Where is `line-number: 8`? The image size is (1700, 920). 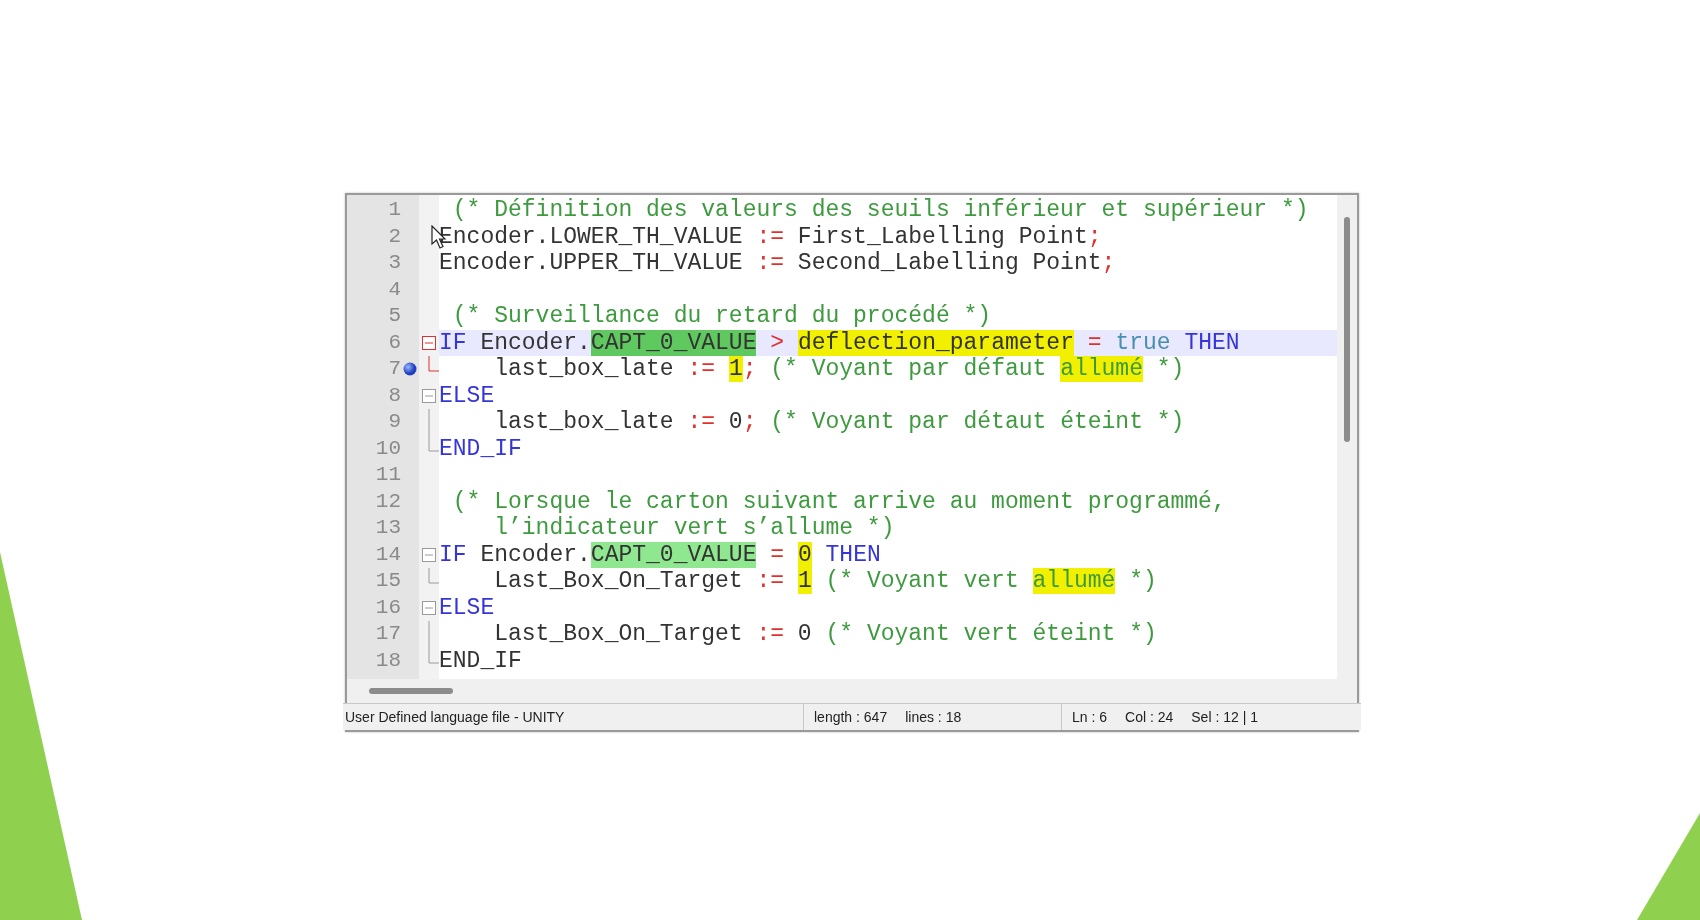
line-number: 8 is located at coordinates (394, 395).